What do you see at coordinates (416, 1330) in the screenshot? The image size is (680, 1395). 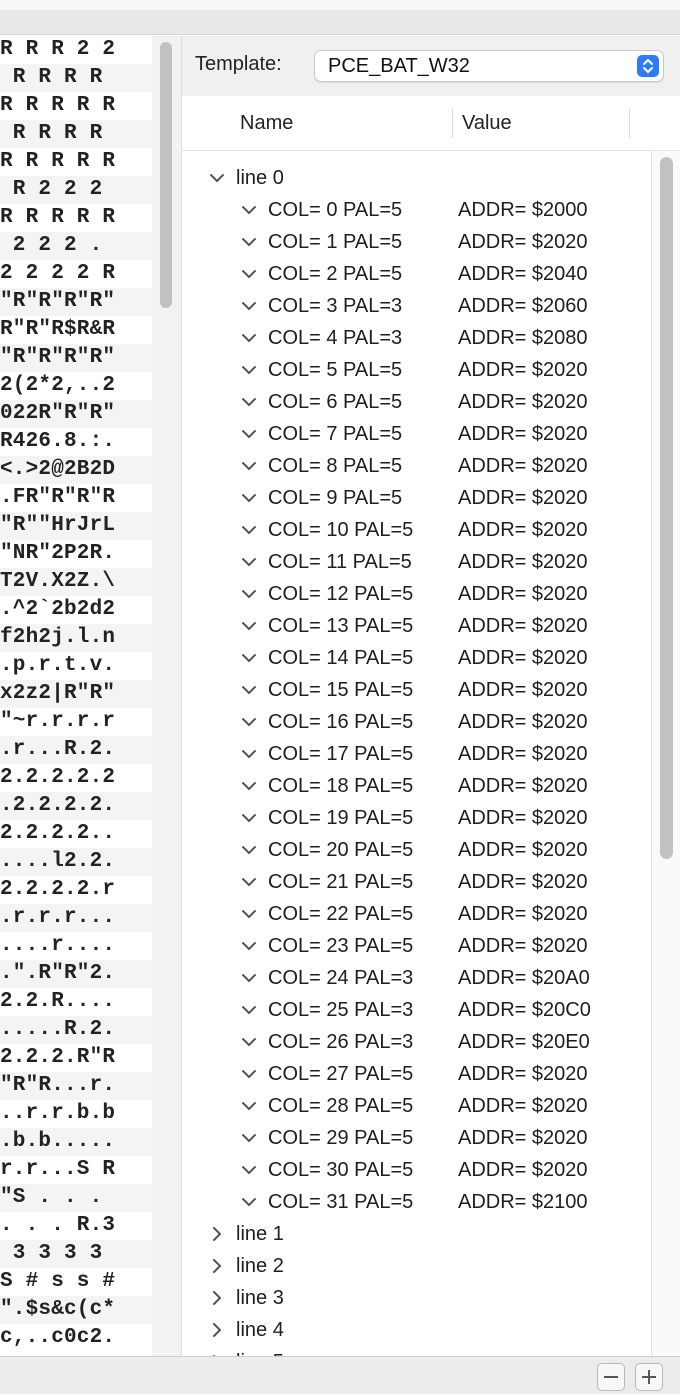 I see `tree-row: line 4` at bounding box center [416, 1330].